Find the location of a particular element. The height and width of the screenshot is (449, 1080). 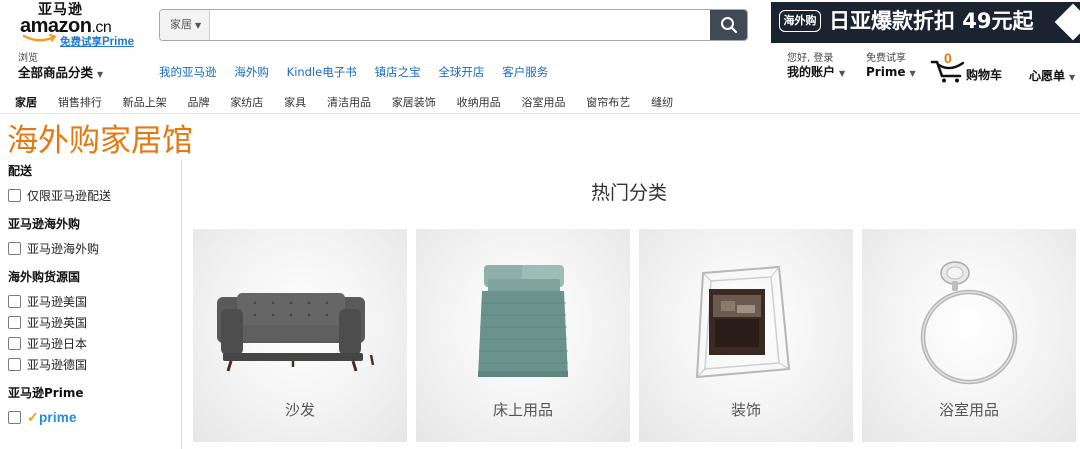

nav-link-customer-service: 客户服务 is located at coordinates (525, 72).